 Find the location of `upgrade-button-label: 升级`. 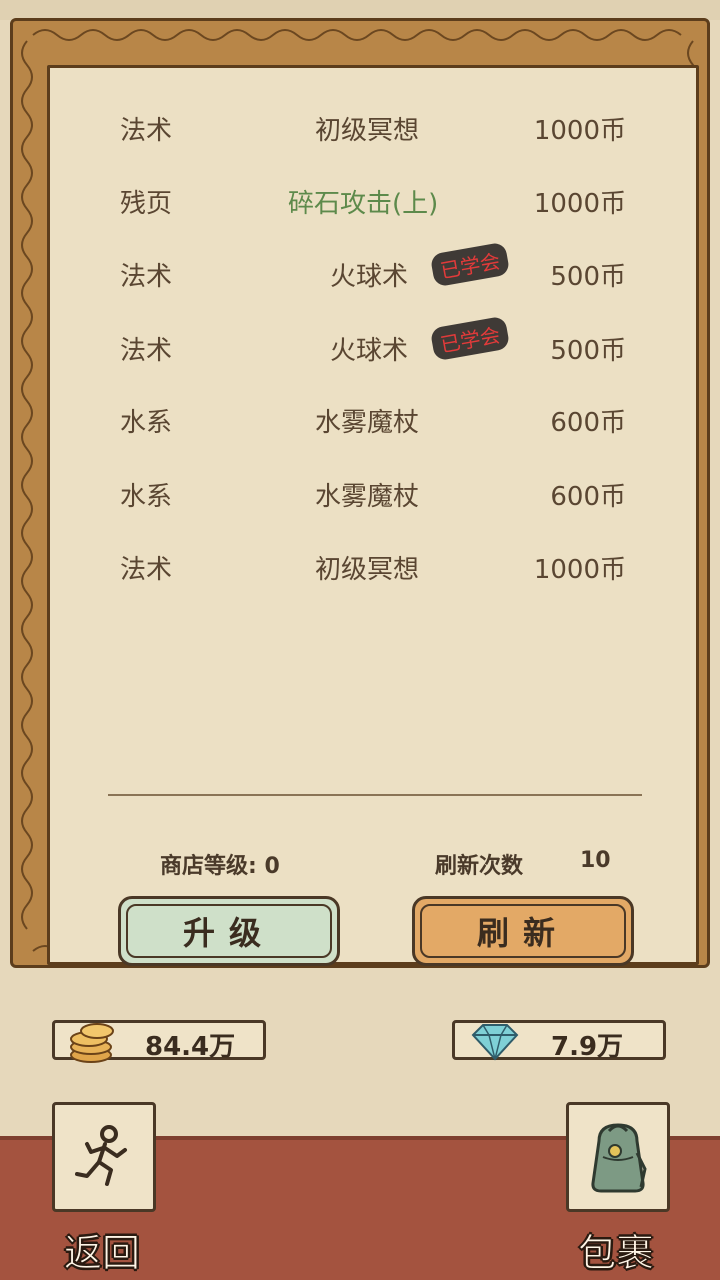

upgrade-button-label: 升级 is located at coordinates (228, 933).